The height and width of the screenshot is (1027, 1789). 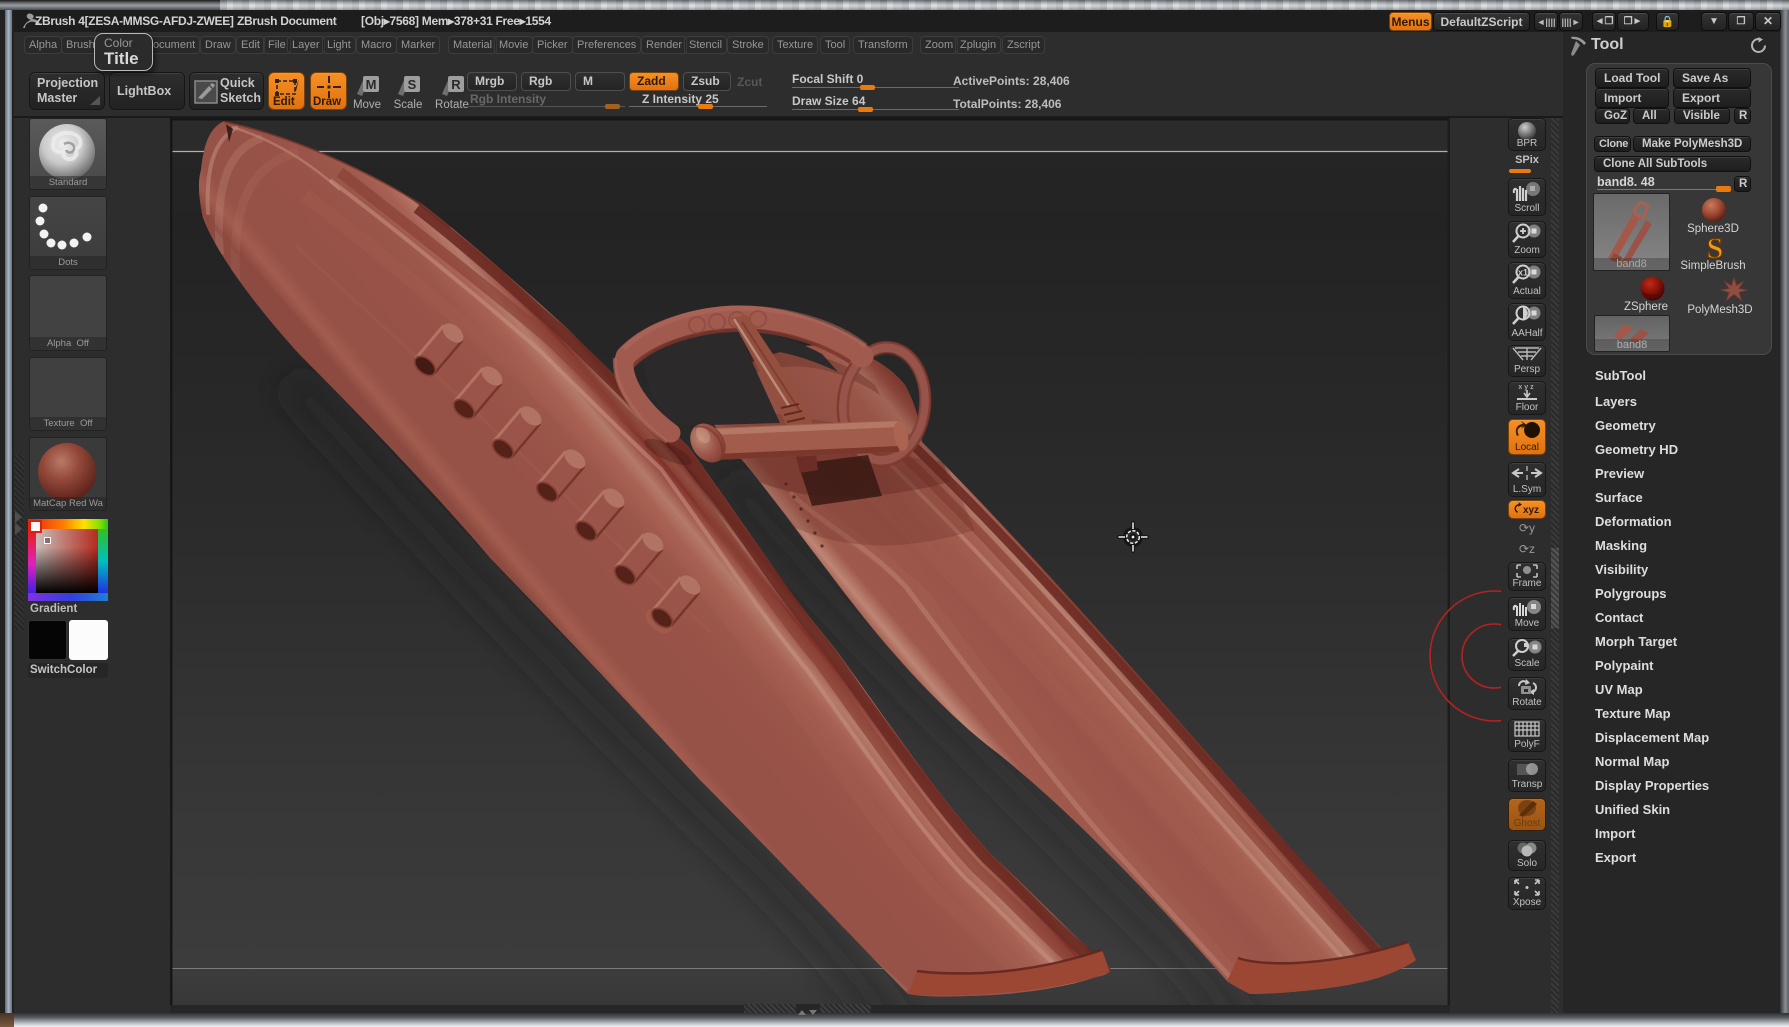 What do you see at coordinates (456, 84) in the screenshot?
I see `svg-text: R` at bounding box center [456, 84].